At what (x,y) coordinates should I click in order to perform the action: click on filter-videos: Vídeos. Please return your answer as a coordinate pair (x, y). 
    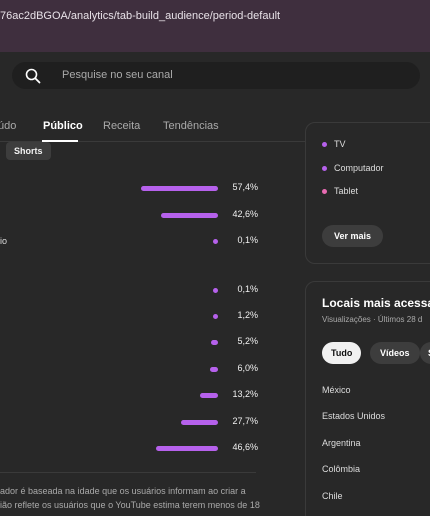
    Looking at the image, I should click on (395, 353).